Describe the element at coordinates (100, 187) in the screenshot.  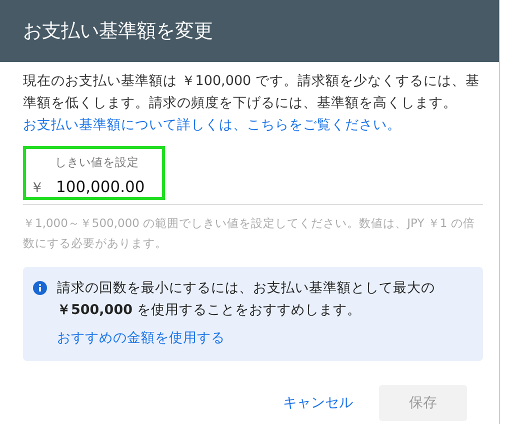
I see `field-value: 100,000.00` at that location.